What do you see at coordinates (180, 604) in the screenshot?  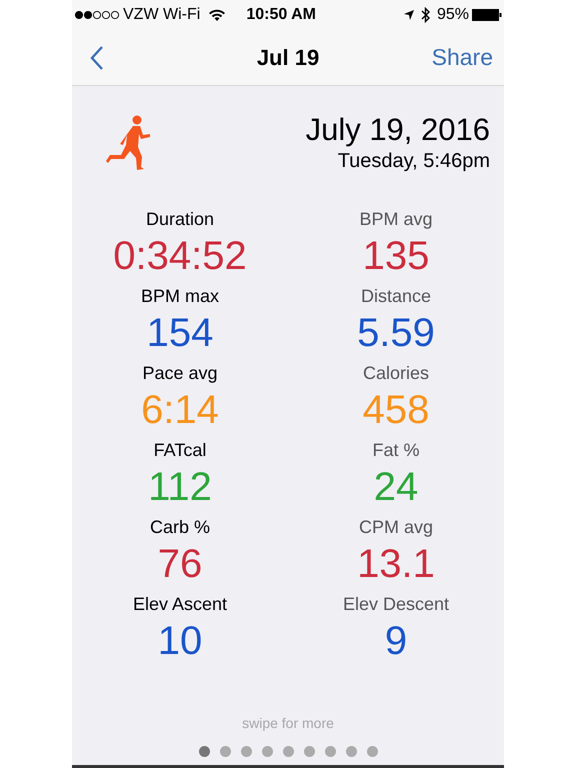 I see `metric-label: Elev Ascent` at bounding box center [180, 604].